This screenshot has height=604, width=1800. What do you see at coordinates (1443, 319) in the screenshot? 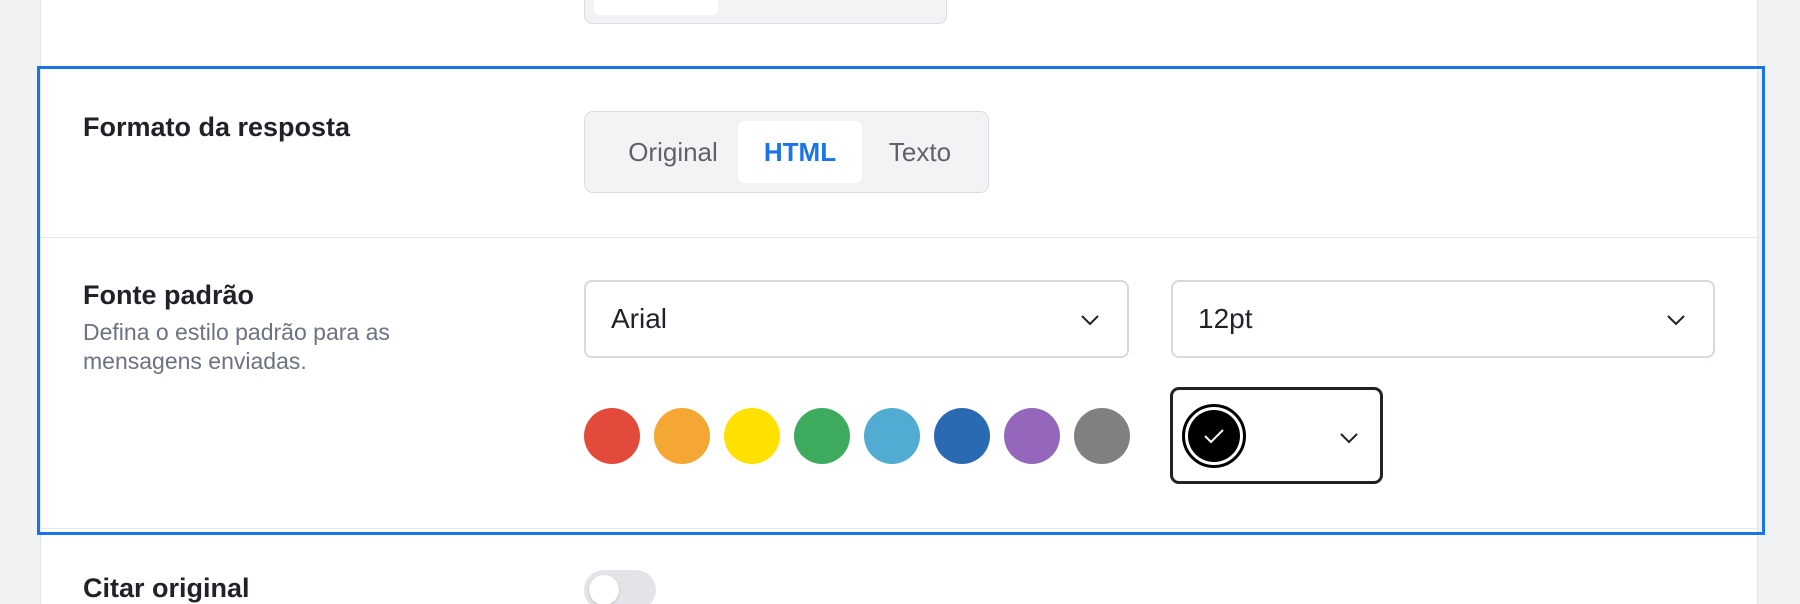
I see `font-size-select: 12pt` at bounding box center [1443, 319].